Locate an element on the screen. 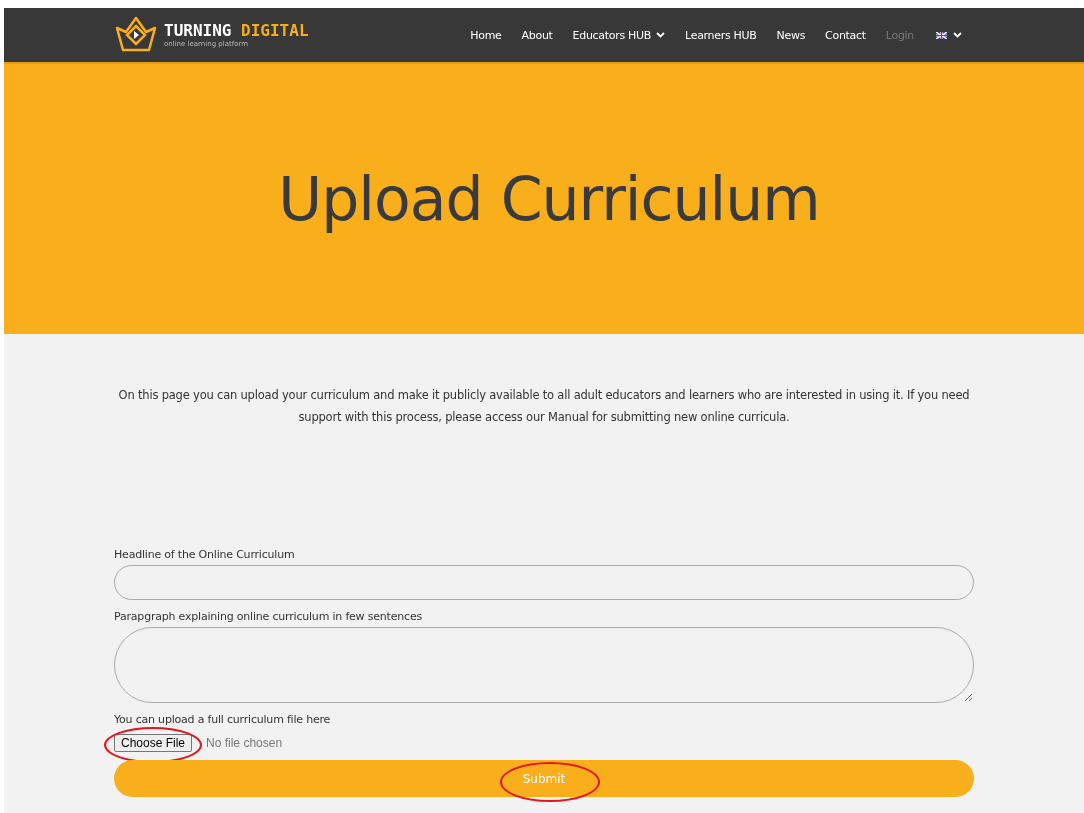  nav-link: Contact is located at coordinates (845, 35).